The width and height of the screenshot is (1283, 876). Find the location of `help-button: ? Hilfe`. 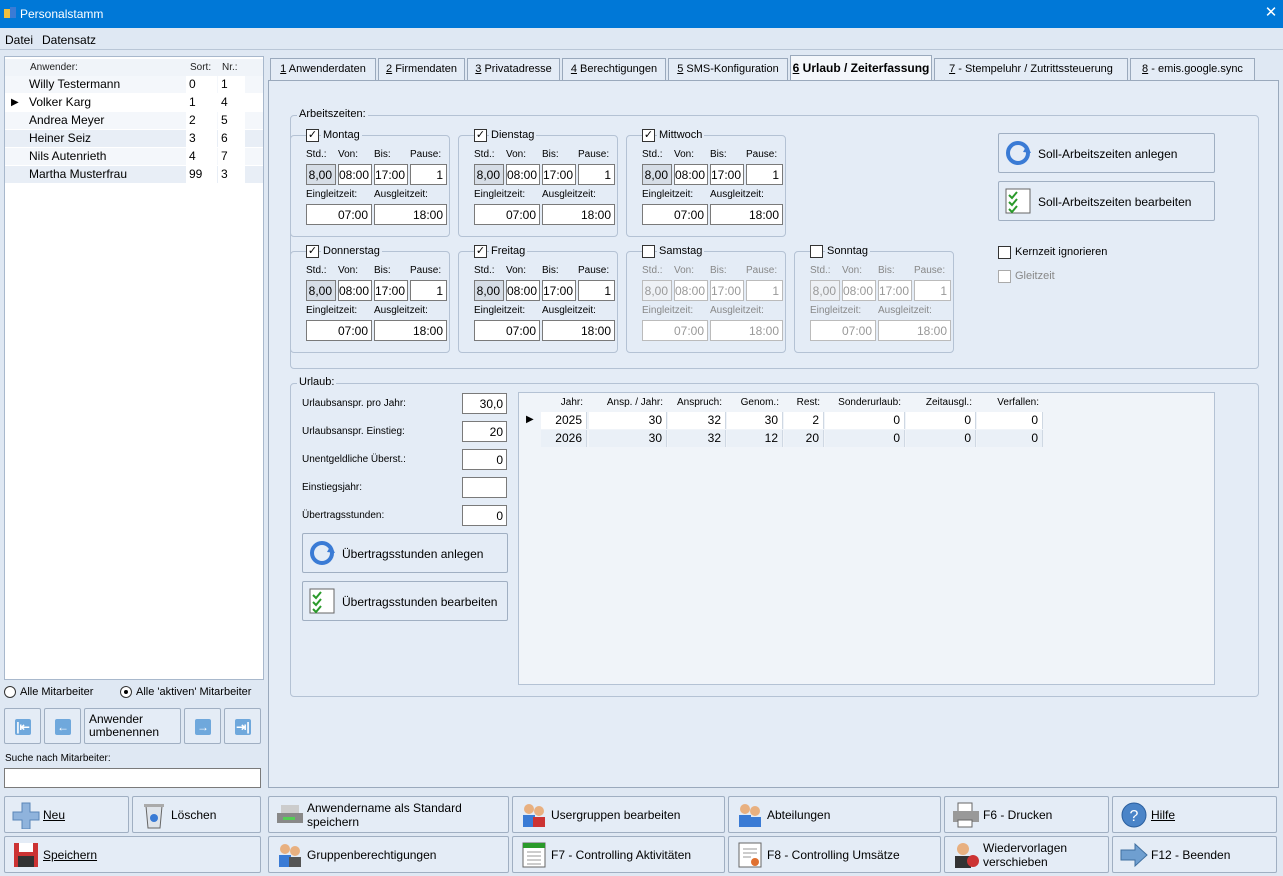

help-button: ? Hilfe is located at coordinates (1194, 814).